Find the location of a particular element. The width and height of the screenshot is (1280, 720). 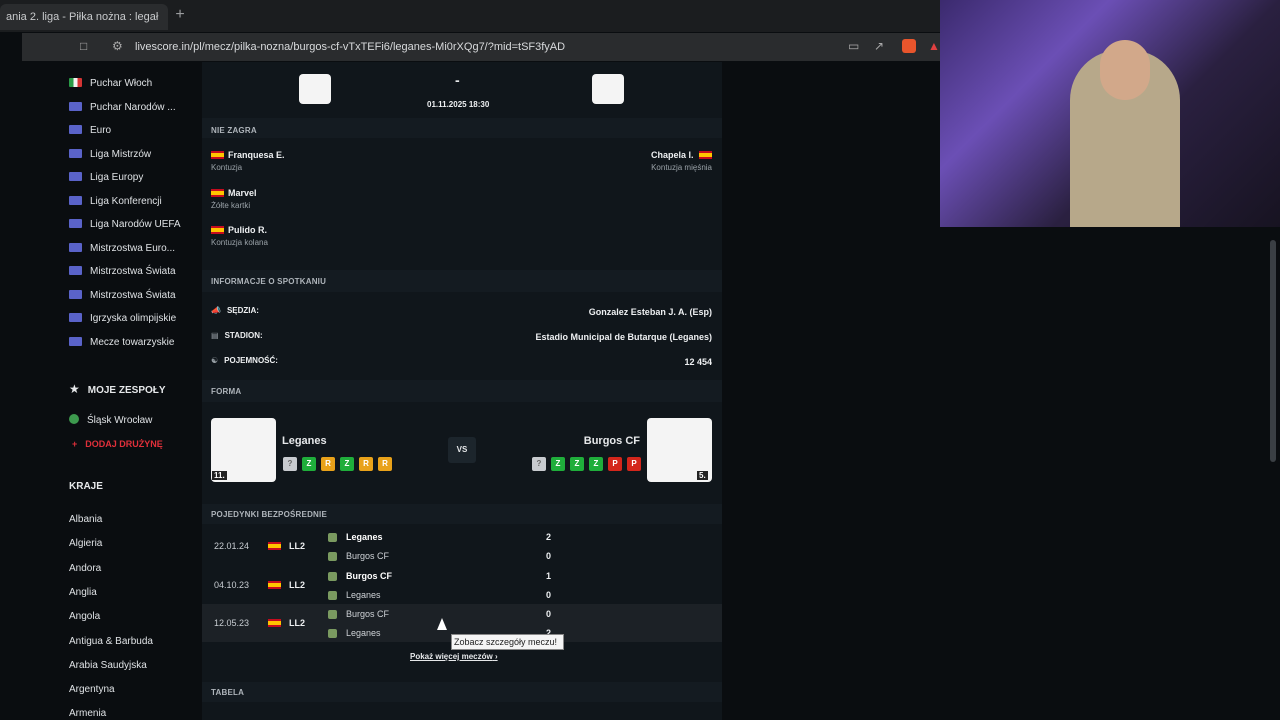

browser-tab: ania 2. liga - Piłka nożna : legał is located at coordinates (84, 17).